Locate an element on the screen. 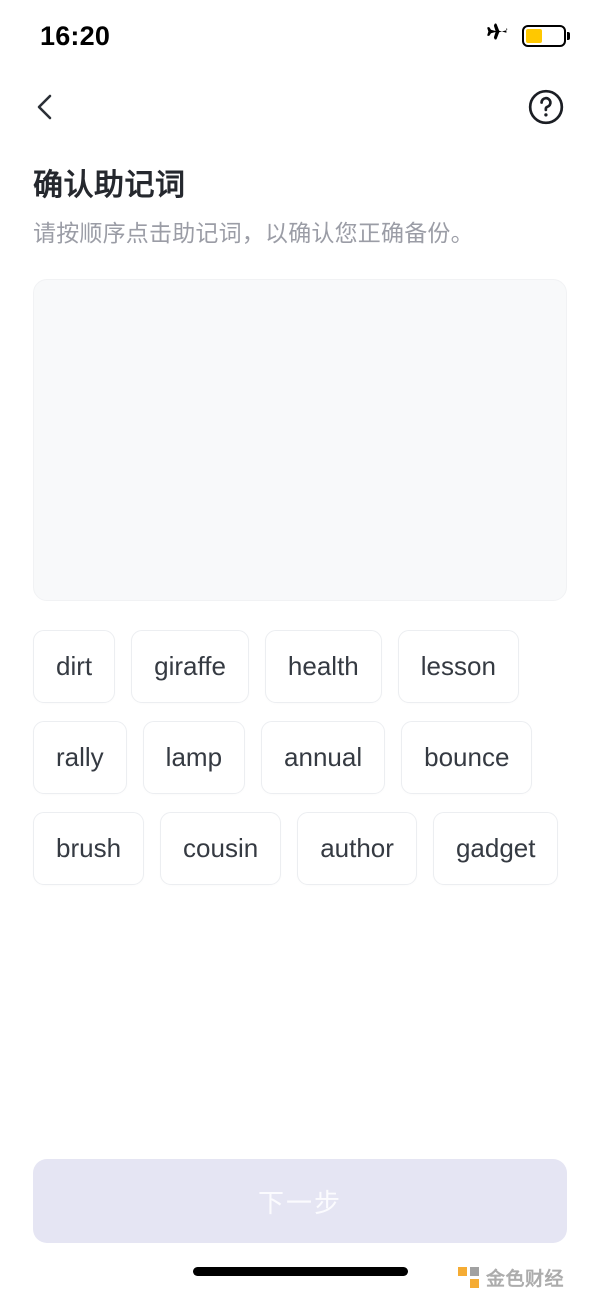 This screenshot has width=600, height=1299. word-chip: dirt is located at coordinates (74, 667).